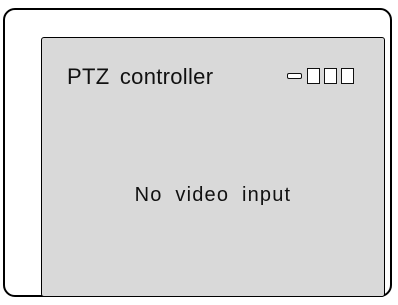 This screenshot has width=398, height=305. Describe the element at coordinates (294, 76) in the screenshot. I see `dash-indicator-icon` at that location.